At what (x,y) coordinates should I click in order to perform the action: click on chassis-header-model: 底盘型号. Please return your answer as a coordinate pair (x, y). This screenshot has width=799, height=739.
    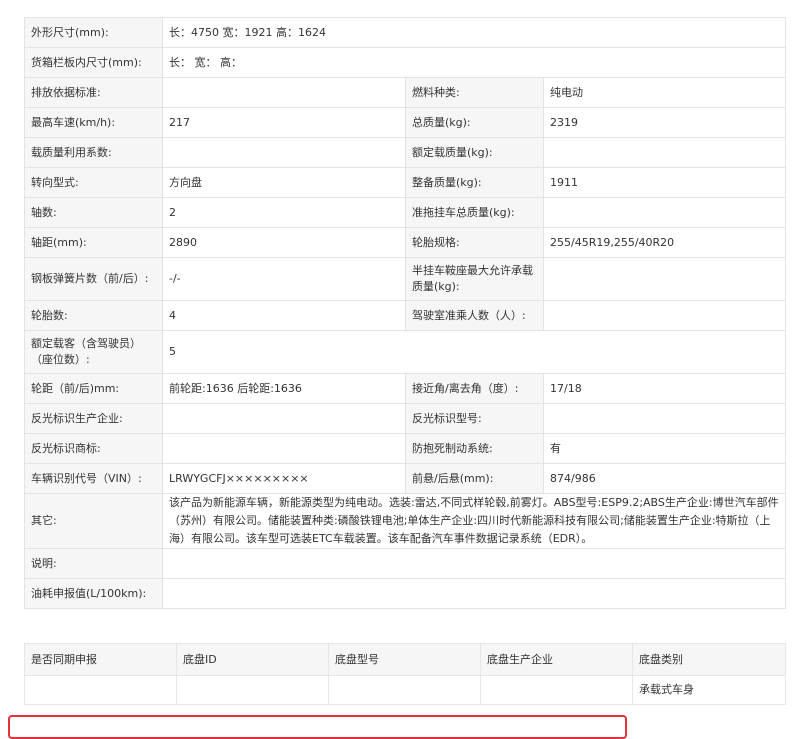
    Looking at the image, I should click on (404, 659).